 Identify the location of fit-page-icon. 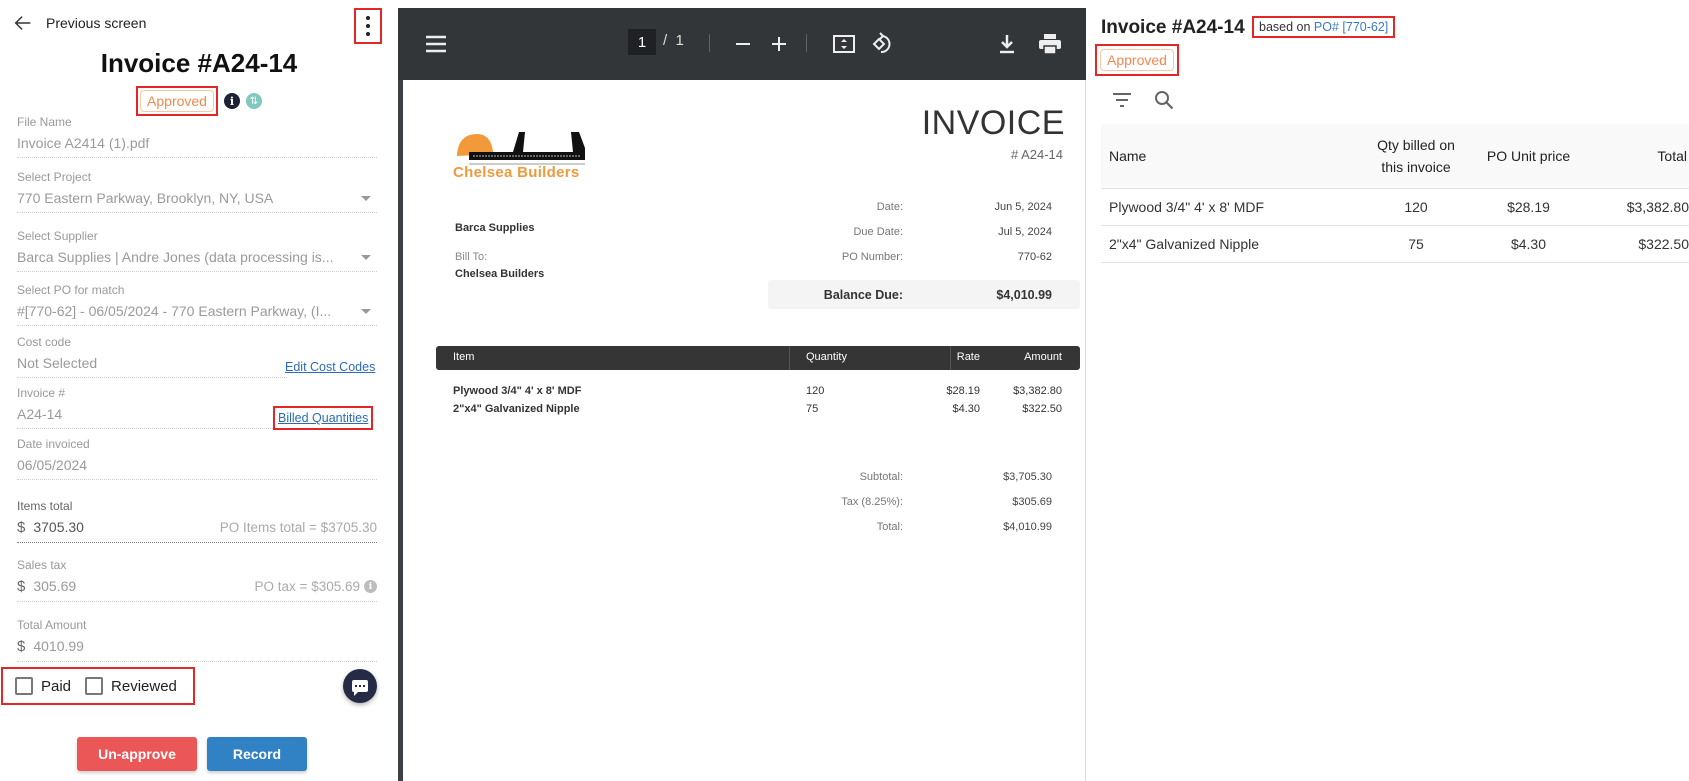
(844, 44).